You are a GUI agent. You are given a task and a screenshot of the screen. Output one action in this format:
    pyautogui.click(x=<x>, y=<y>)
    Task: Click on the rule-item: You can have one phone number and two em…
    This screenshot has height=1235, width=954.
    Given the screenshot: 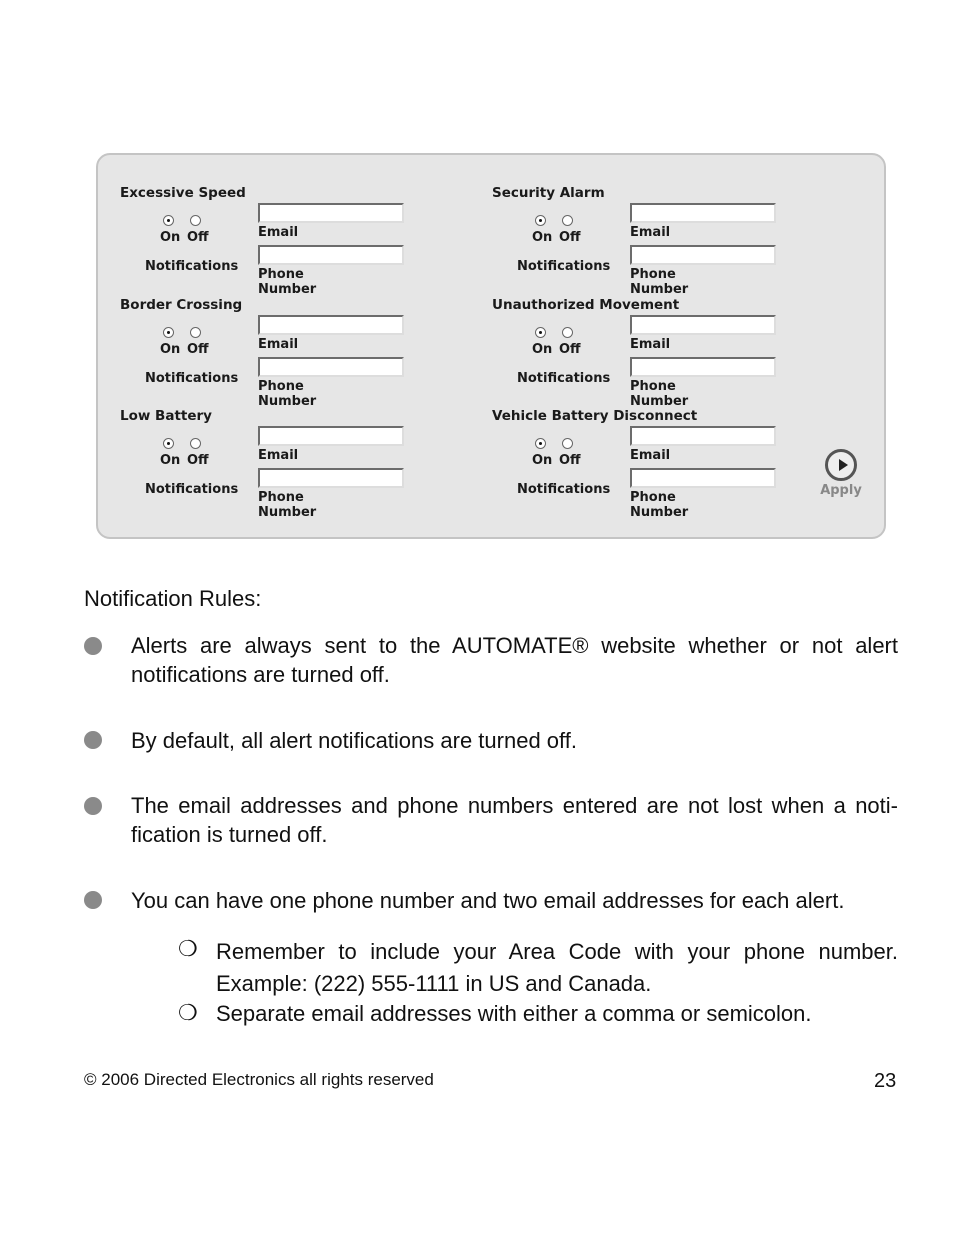 What is the action you would take?
    pyautogui.click(x=488, y=900)
    